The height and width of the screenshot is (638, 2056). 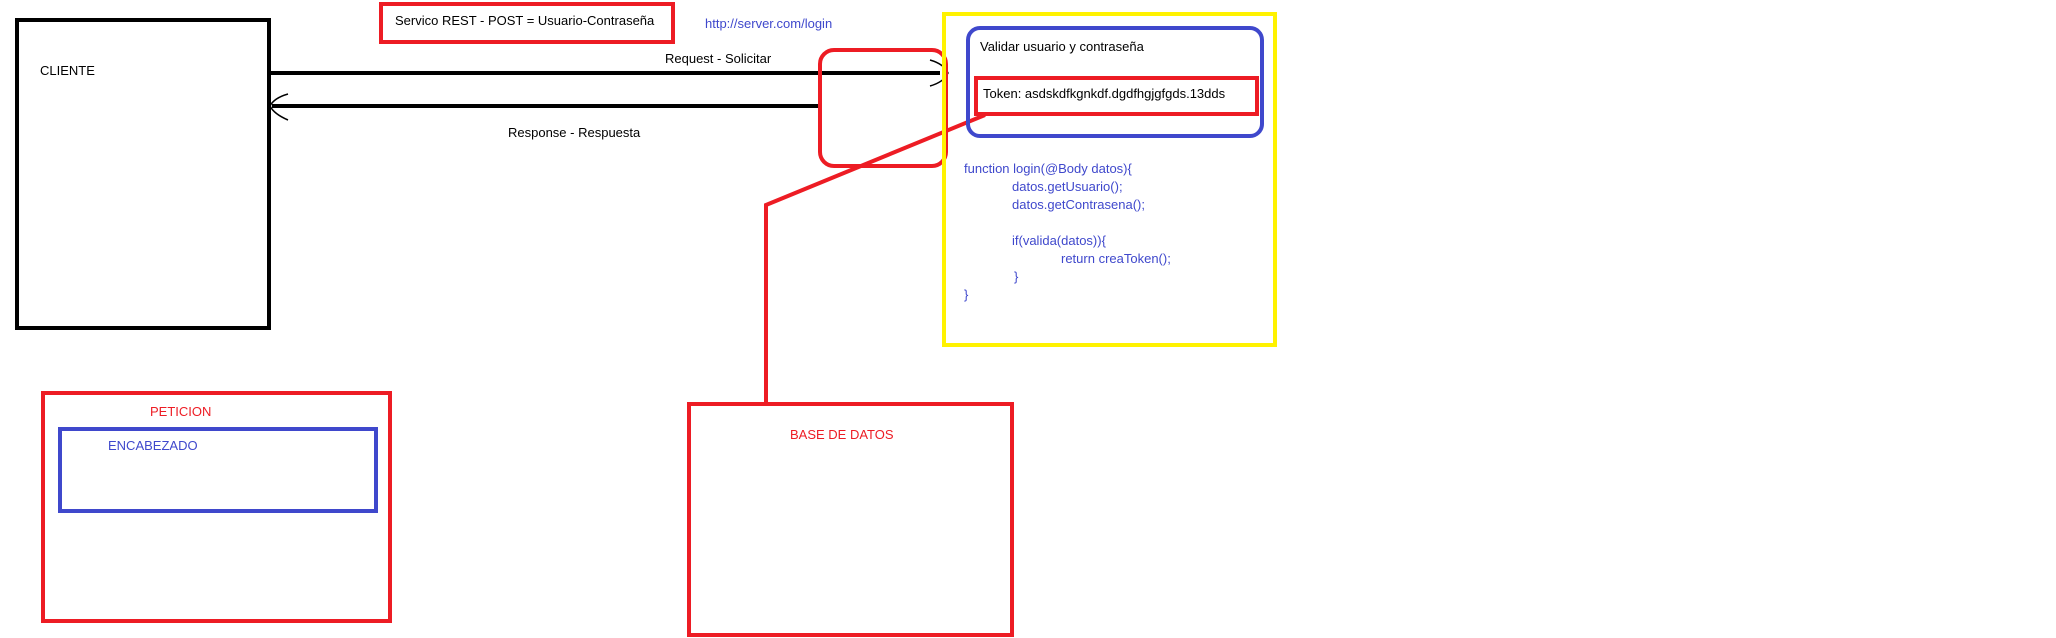 What do you see at coordinates (850, 519) in the screenshot?
I see `database-node: BASE DE DATOS` at bounding box center [850, 519].